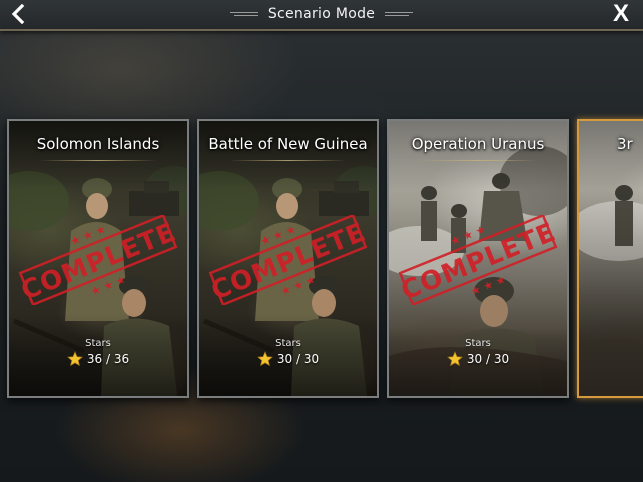 This screenshot has height=482, width=643. I want to click on scenario-title: Solomon Islands, so click(98, 144).